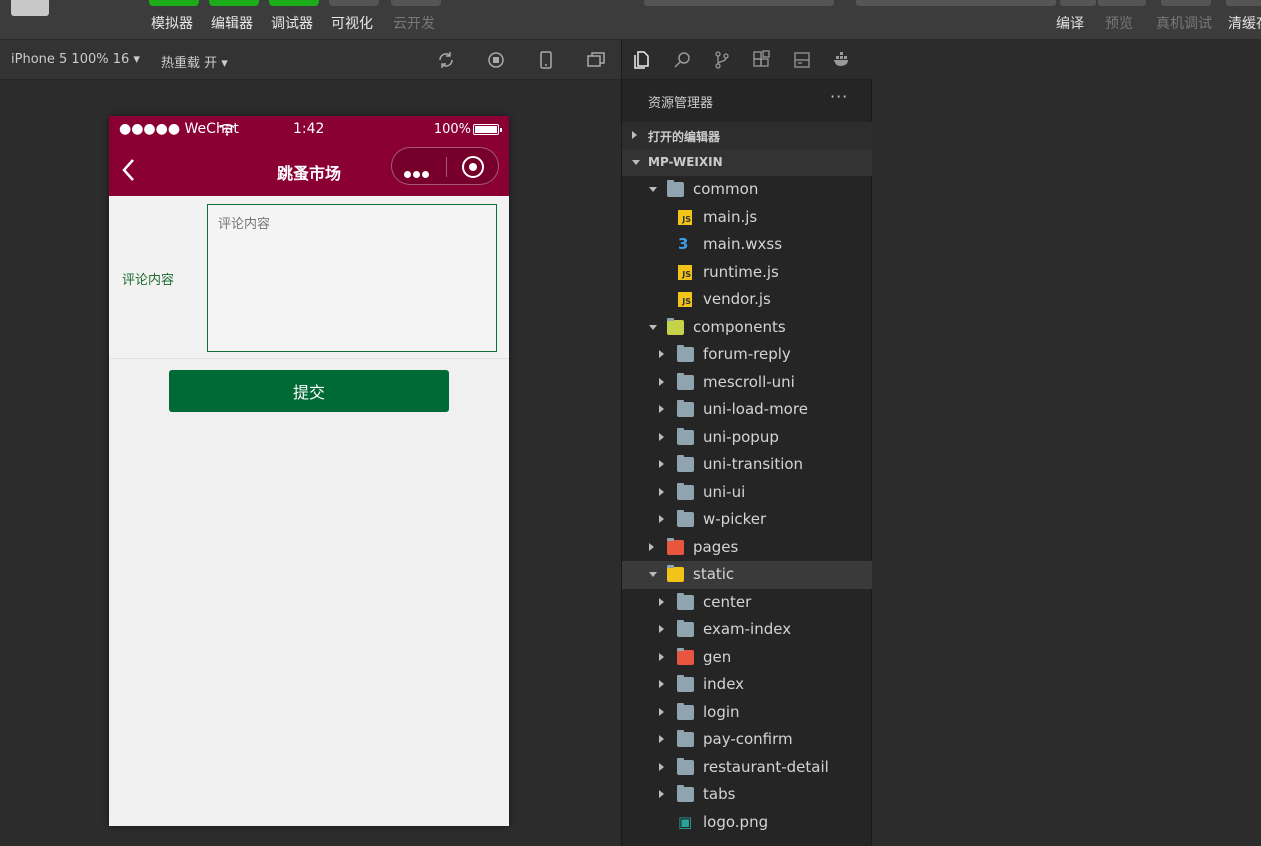 The image size is (1261, 846). Describe the element at coordinates (802, 60) in the screenshot. I see `storage-icon` at that location.